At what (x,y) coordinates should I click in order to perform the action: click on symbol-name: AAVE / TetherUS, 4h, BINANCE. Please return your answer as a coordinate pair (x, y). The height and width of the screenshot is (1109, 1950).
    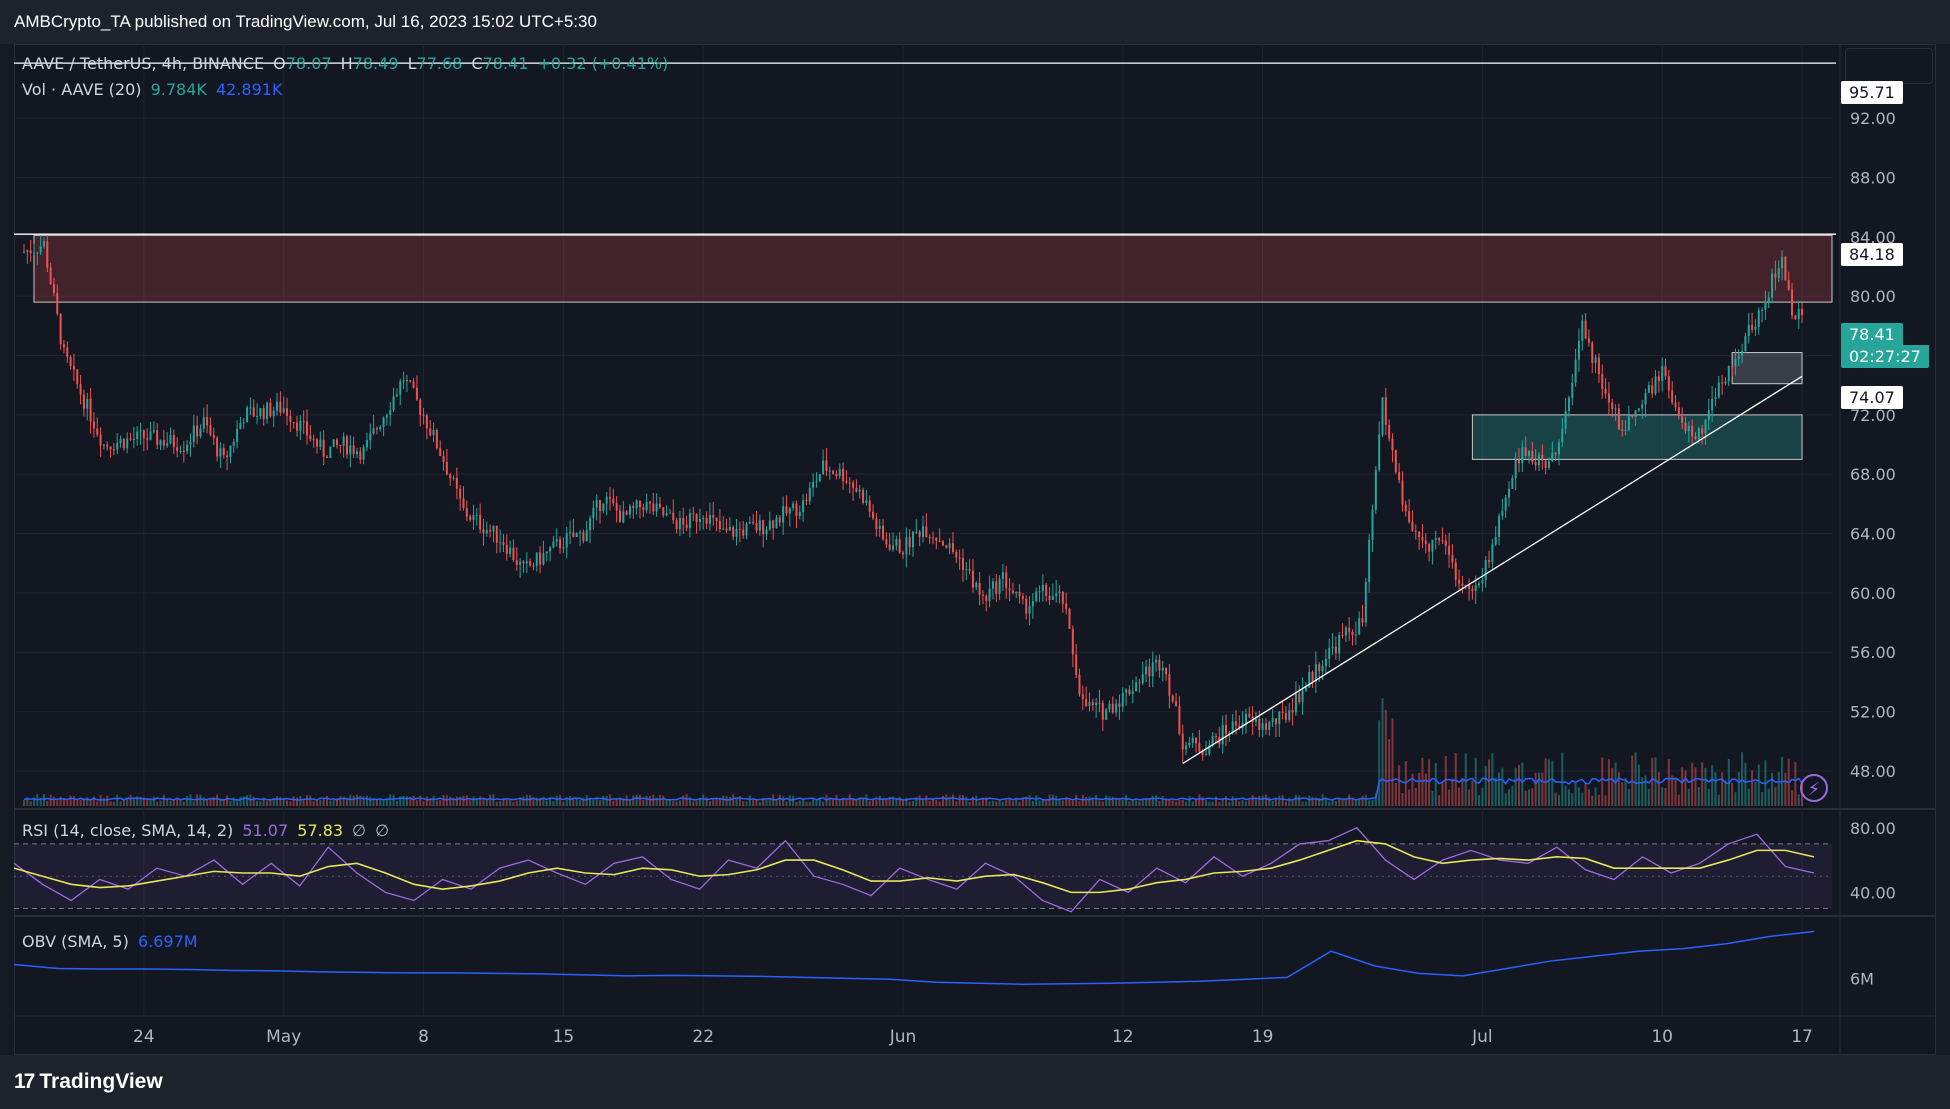
    Looking at the image, I should click on (143, 63).